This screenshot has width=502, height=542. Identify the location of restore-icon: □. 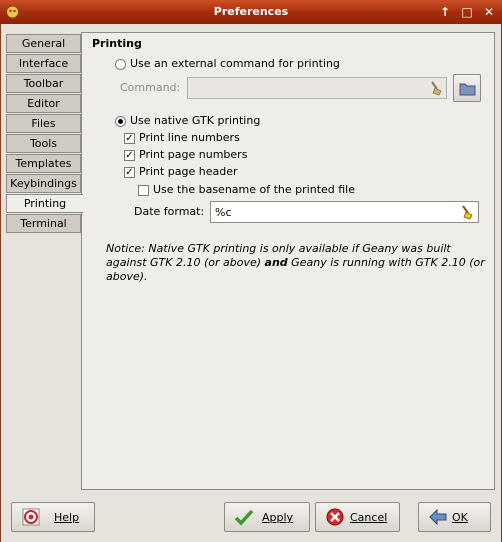
(467, 12).